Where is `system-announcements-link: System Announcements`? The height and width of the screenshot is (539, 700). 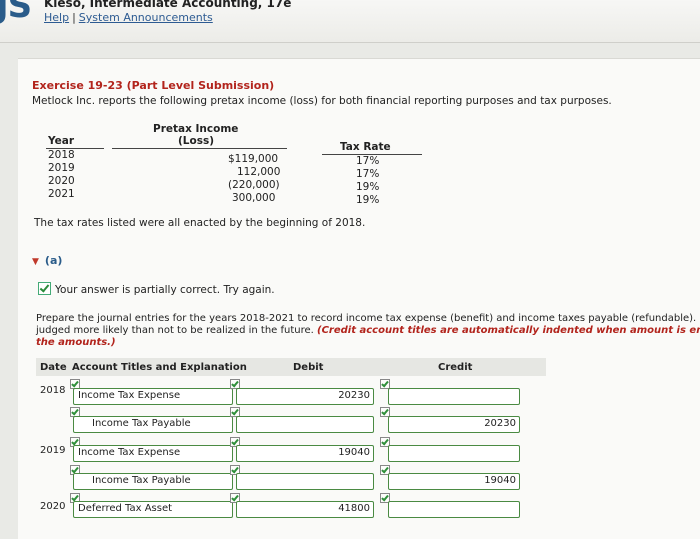
system-announcements-link: System Announcements is located at coordinates (146, 17).